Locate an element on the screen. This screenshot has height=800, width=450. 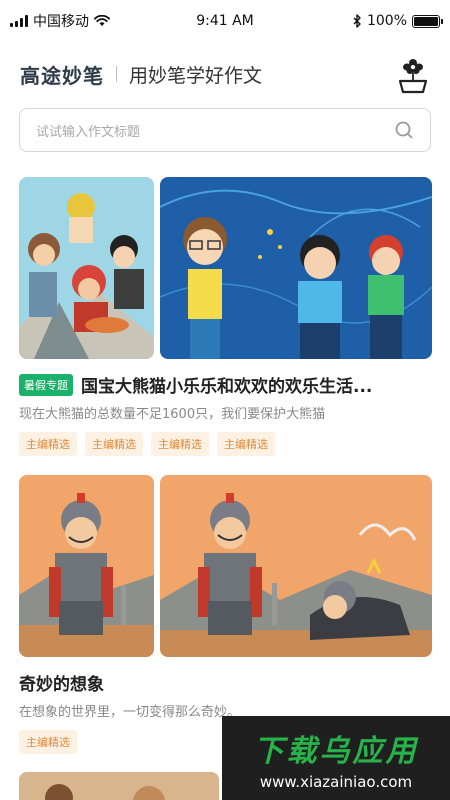
search-input: 试试输入作文标题 is located at coordinates (215, 130).